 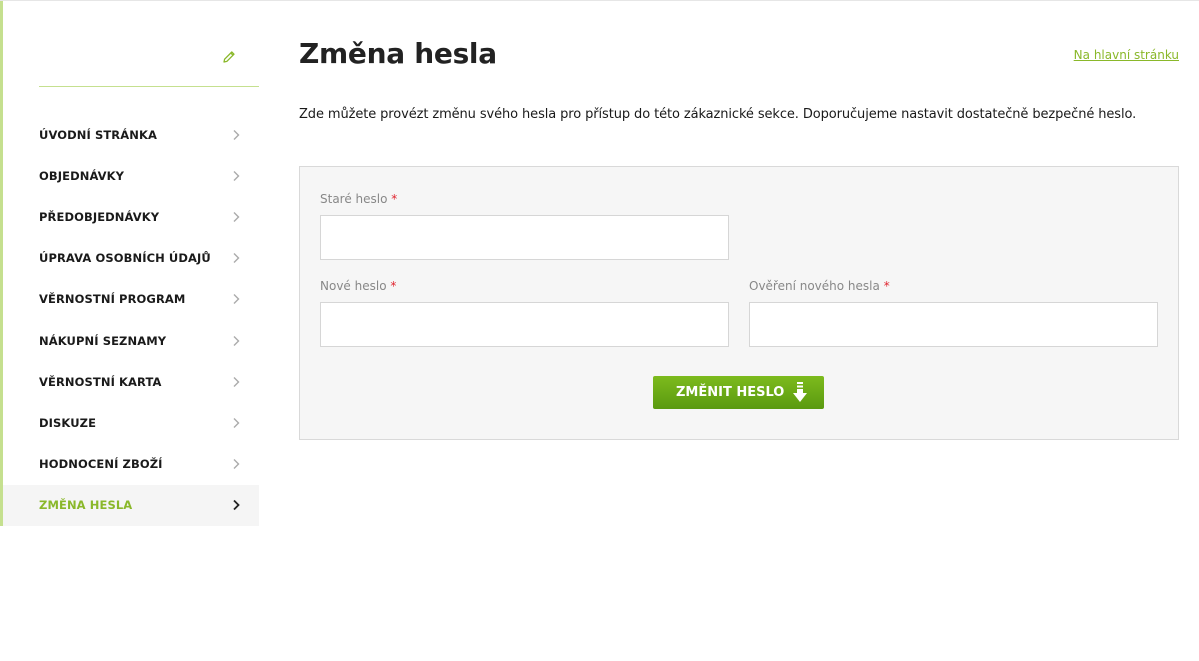 I want to click on sidebar-header, so click(x=149, y=44).